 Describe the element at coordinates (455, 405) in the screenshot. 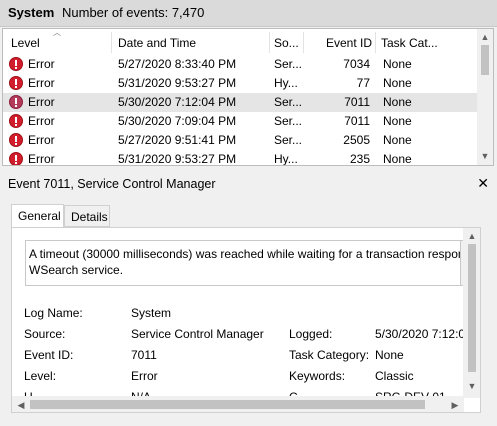

I see `scroll-right-icon: ▶` at that location.